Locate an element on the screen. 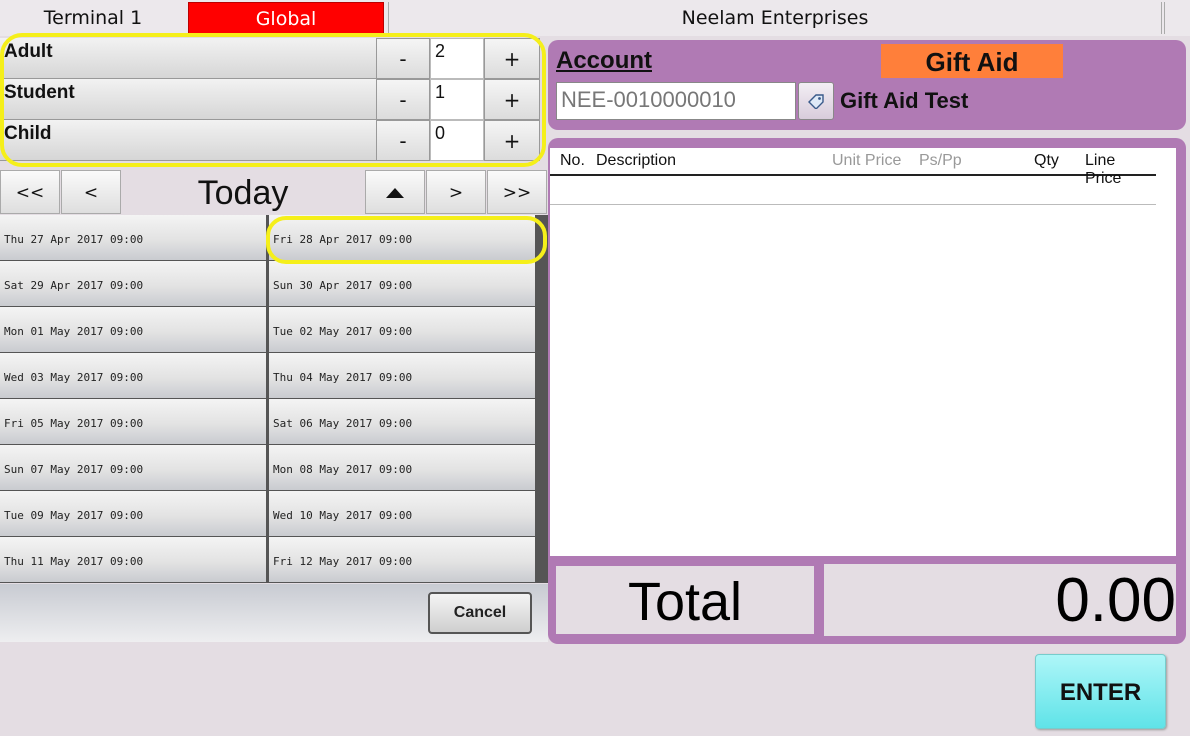 The height and width of the screenshot is (736, 1190). total-value: 0.00 is located at coordinates (1000, 600).